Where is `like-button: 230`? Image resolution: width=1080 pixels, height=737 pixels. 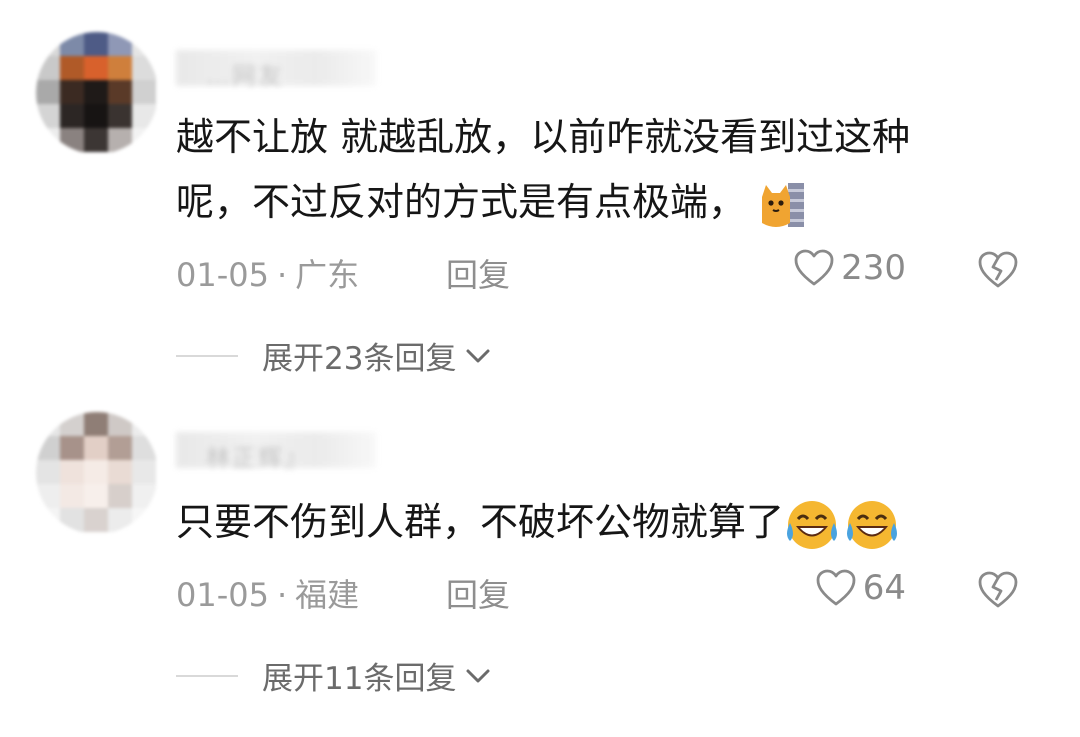
like-button: 230 is located at coordinates (849, 268).